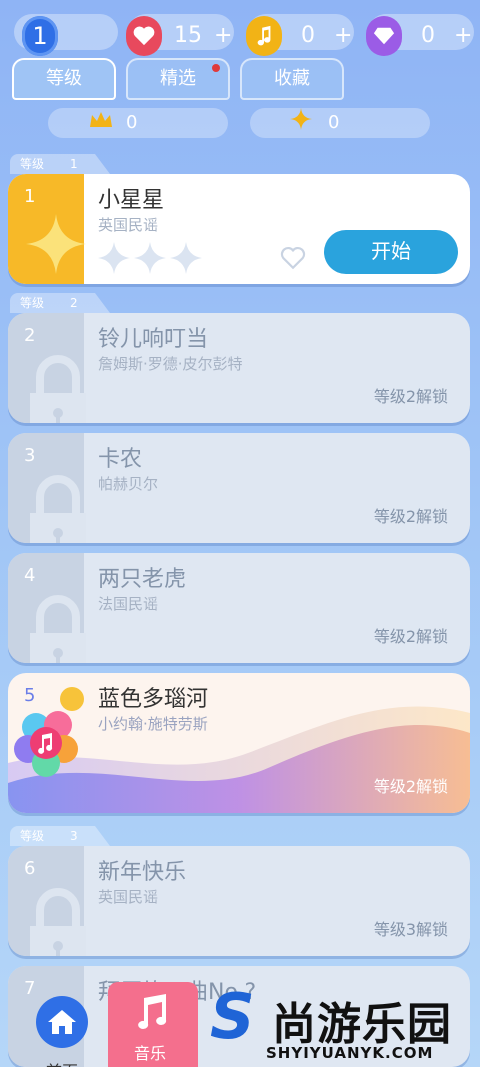  I want to click on section-label-num: 3, so click(74, 836).